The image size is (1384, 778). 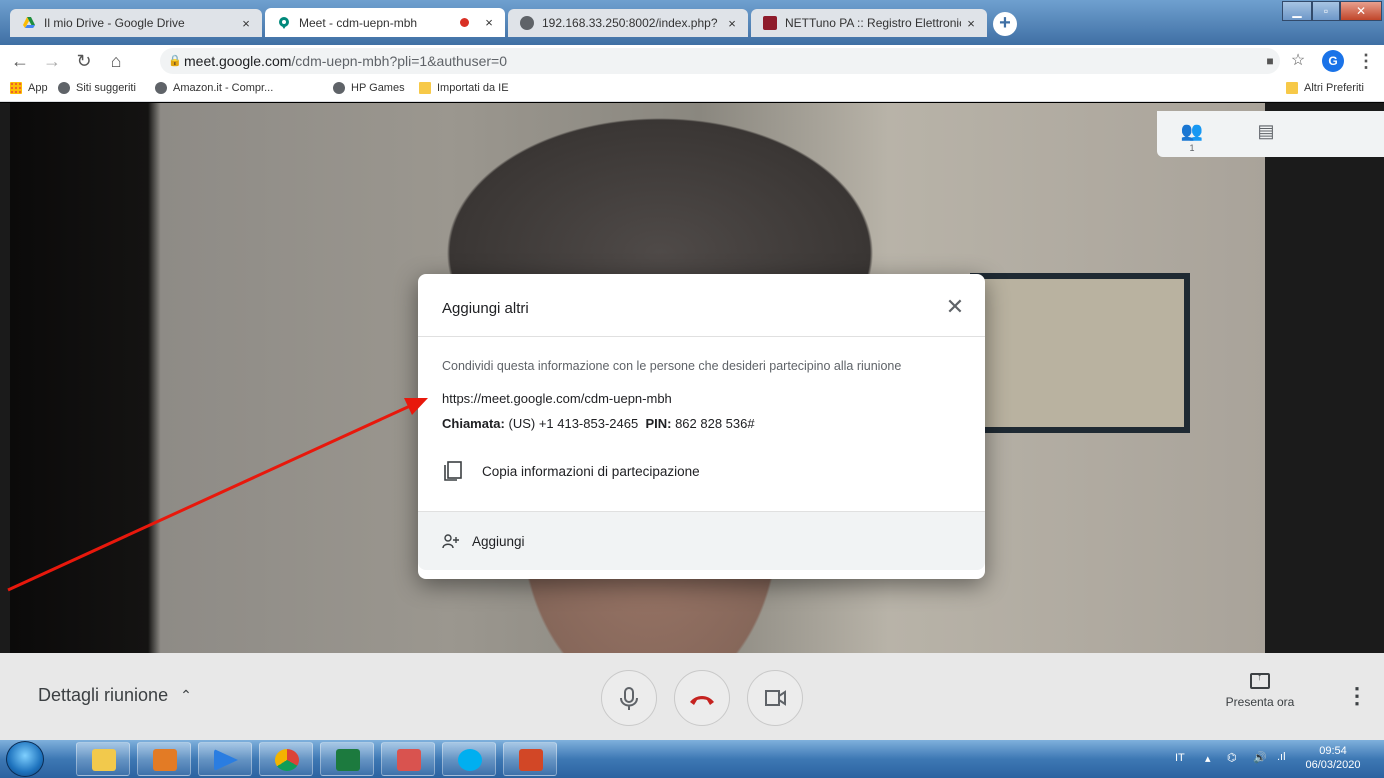 I want to click on hp-icon, so click(x=348, y=760).